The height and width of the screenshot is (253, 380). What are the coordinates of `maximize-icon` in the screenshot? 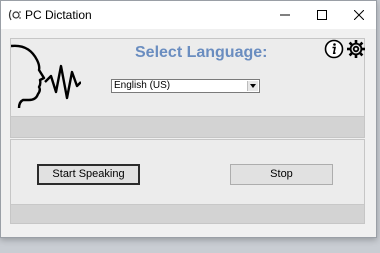 It's located at (321, 15).